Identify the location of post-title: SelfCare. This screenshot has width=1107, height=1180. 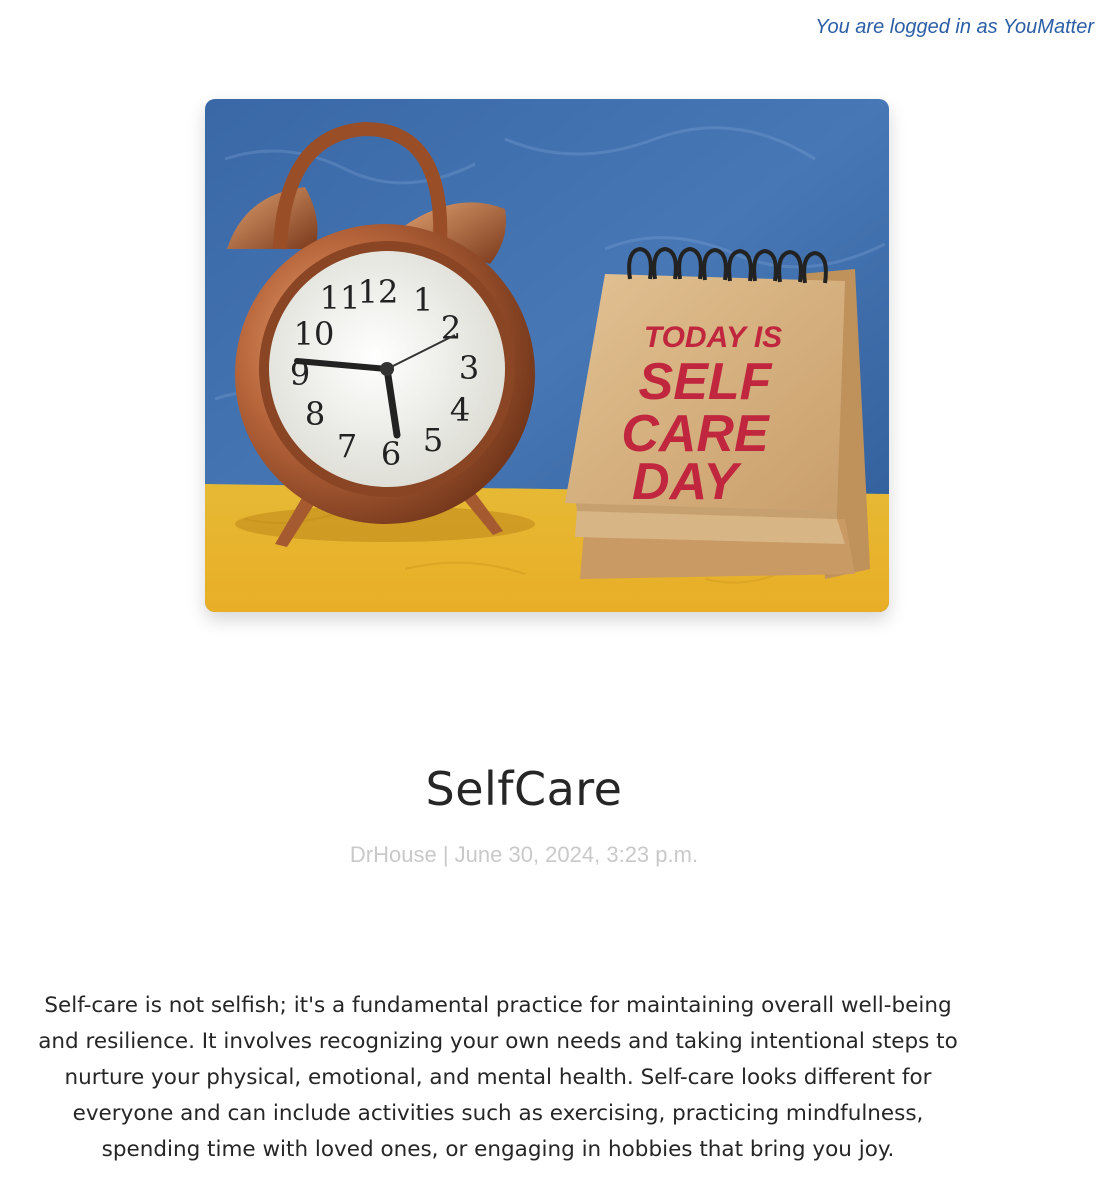
(524, 789).